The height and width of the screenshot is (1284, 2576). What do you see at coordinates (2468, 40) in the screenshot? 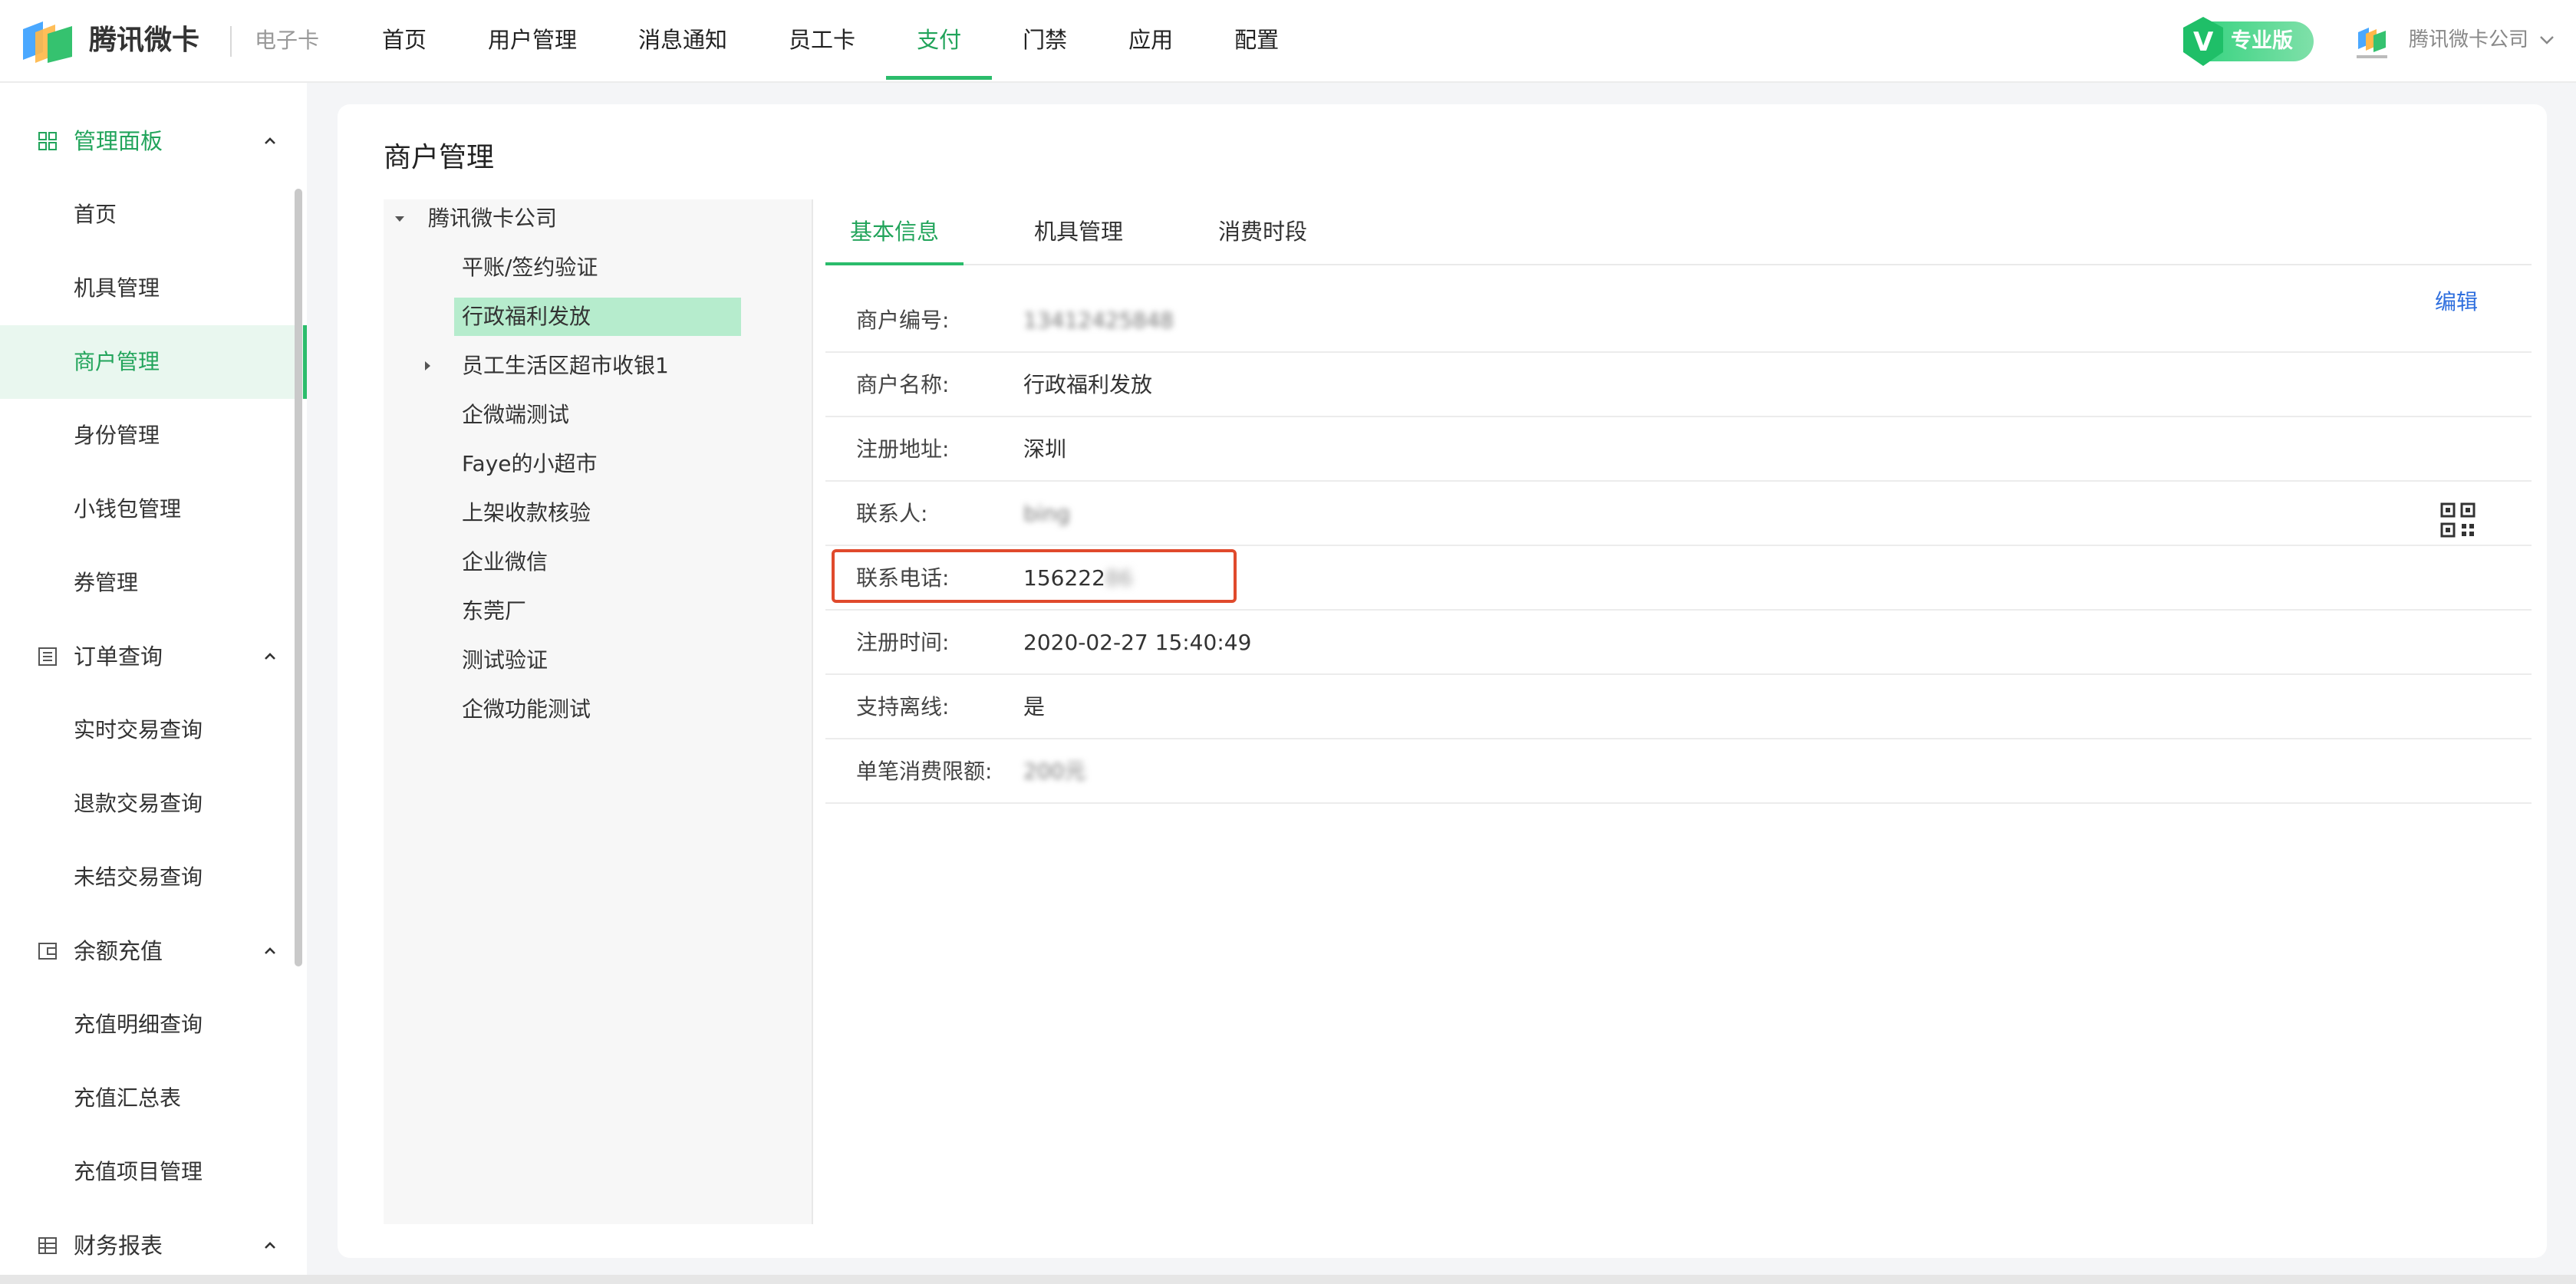
I see `company-switcher: 腾讯微卡公司` at bounding box center [2468, 40].